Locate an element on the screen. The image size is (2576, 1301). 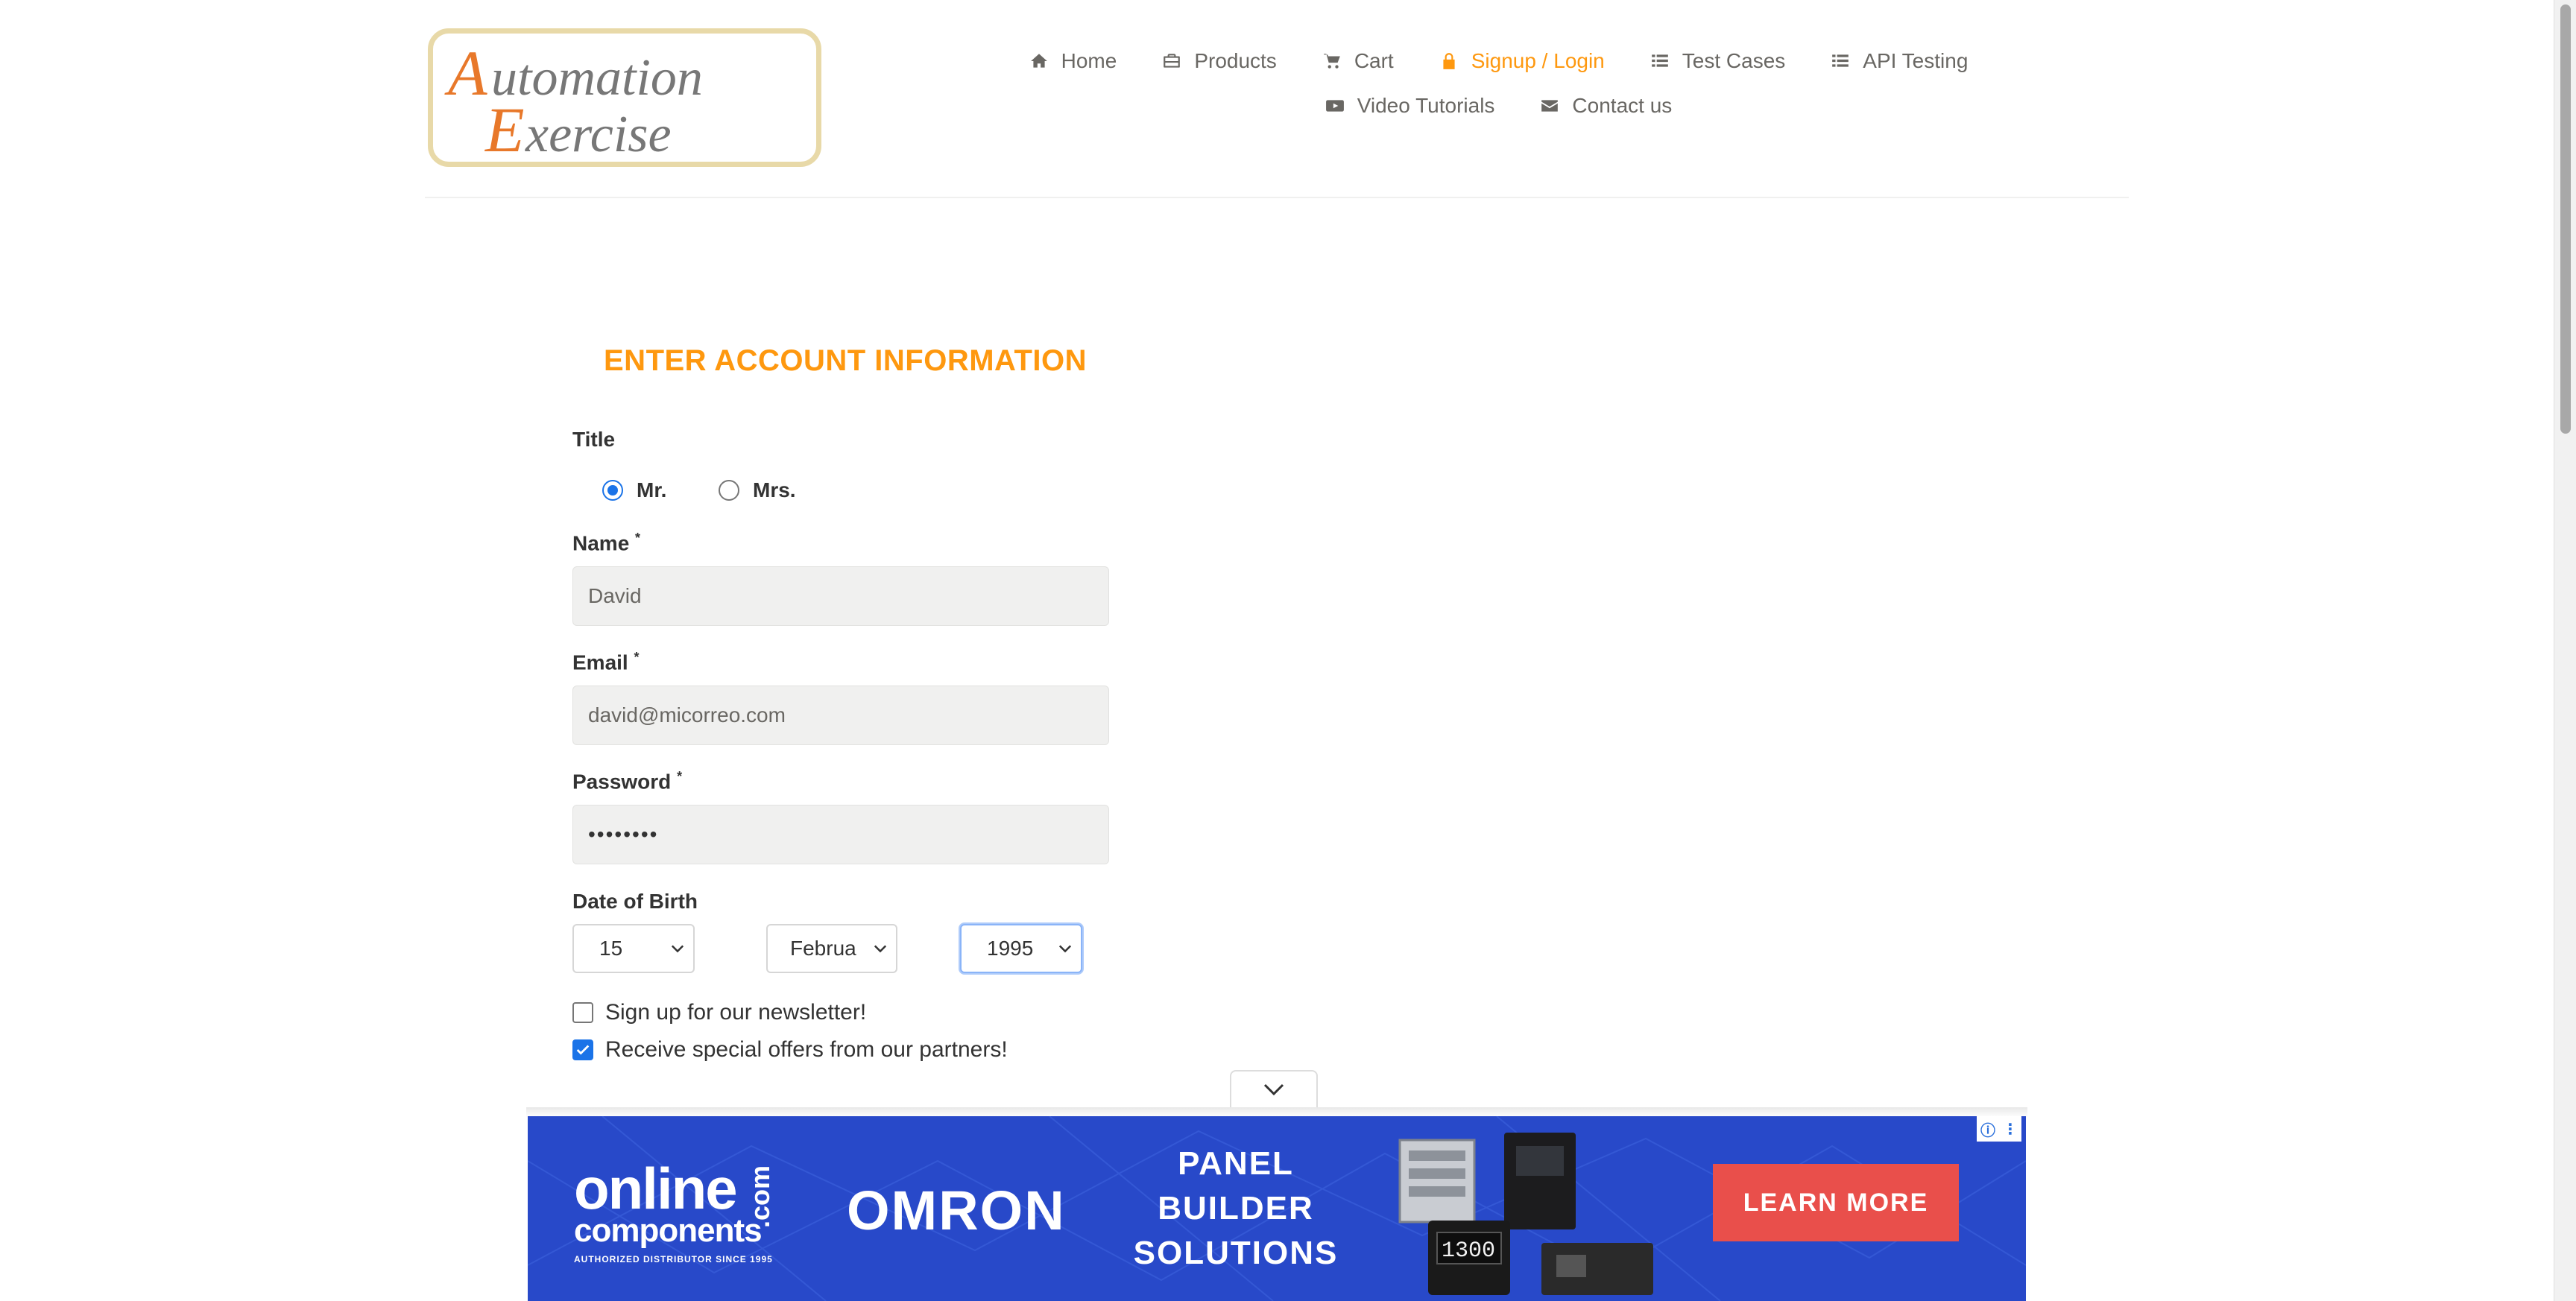
logo-image: A utomation E xercise is located at coordinates (574, 99).